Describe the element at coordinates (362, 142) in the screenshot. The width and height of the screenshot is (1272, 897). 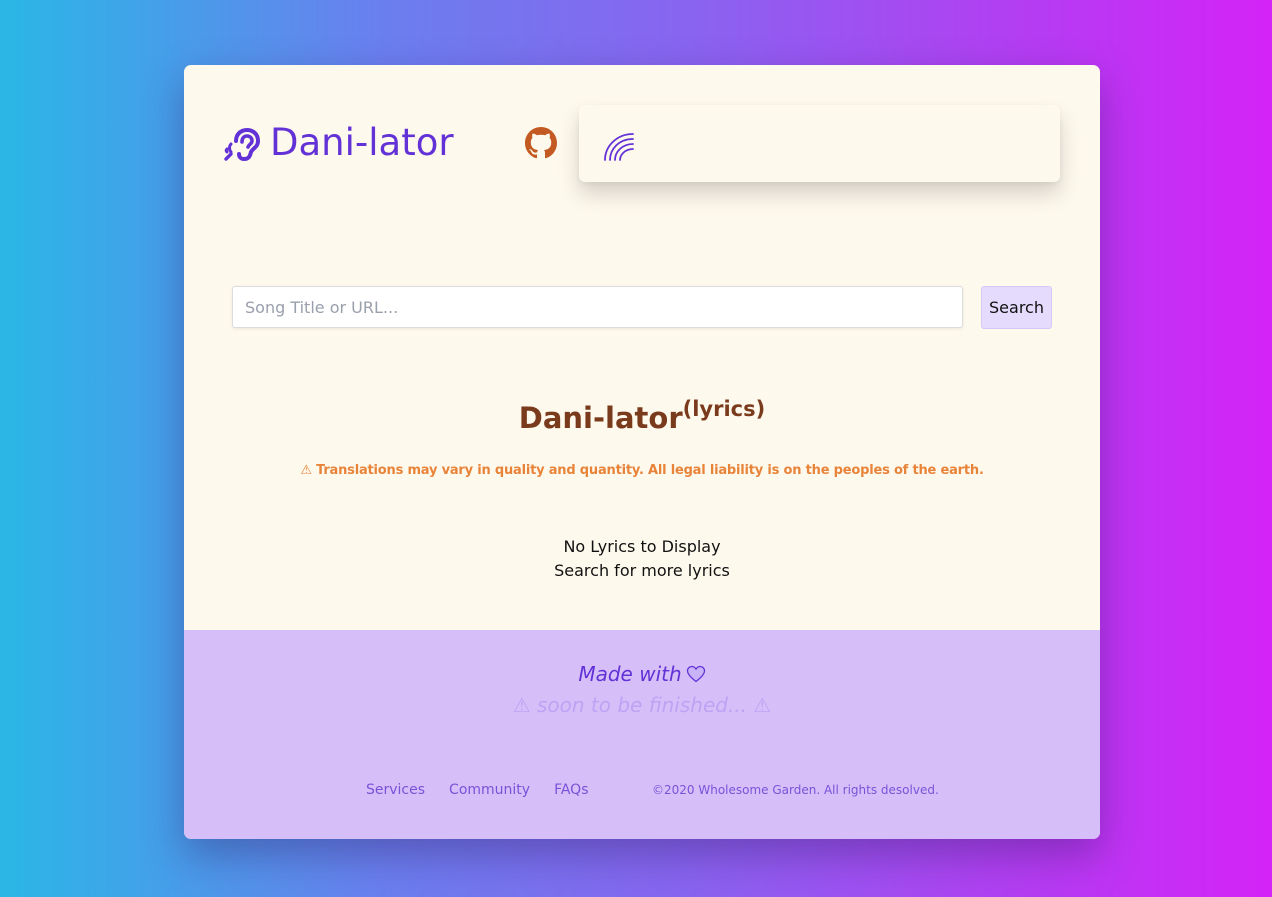
I see `app-name: Dani-lator` at that location.